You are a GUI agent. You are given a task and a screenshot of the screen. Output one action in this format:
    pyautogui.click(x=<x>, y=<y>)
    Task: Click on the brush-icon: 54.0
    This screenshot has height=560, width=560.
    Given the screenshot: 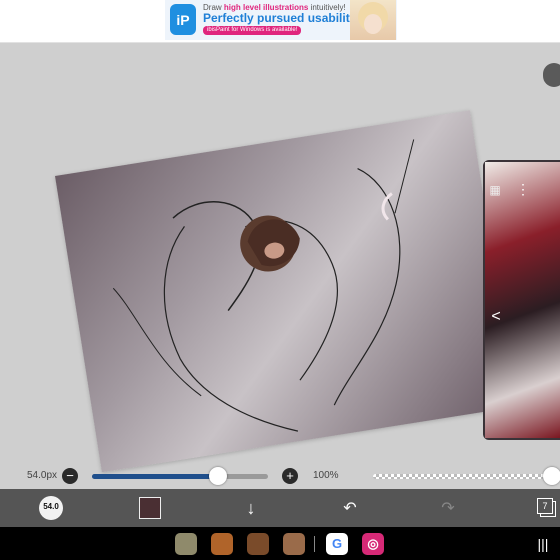 What is the action you would take?
    pyautogui.click(x=51, y=508)
    